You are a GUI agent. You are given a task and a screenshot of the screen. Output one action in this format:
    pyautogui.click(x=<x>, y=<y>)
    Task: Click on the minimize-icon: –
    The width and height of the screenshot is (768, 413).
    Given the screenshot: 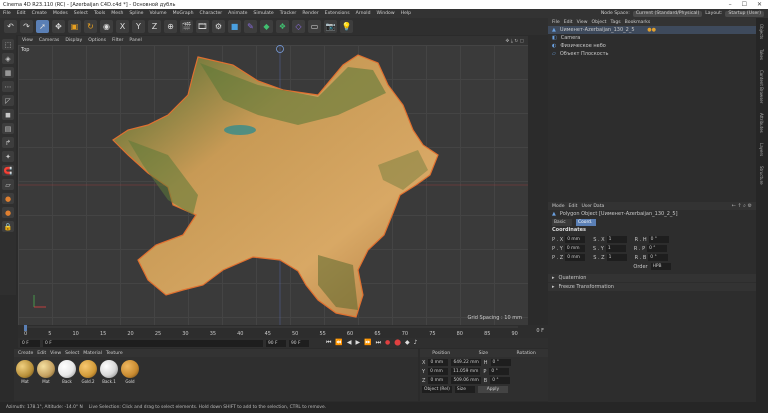 What is the action you would take?
    pyautogui.click(x=730, y=4)
    